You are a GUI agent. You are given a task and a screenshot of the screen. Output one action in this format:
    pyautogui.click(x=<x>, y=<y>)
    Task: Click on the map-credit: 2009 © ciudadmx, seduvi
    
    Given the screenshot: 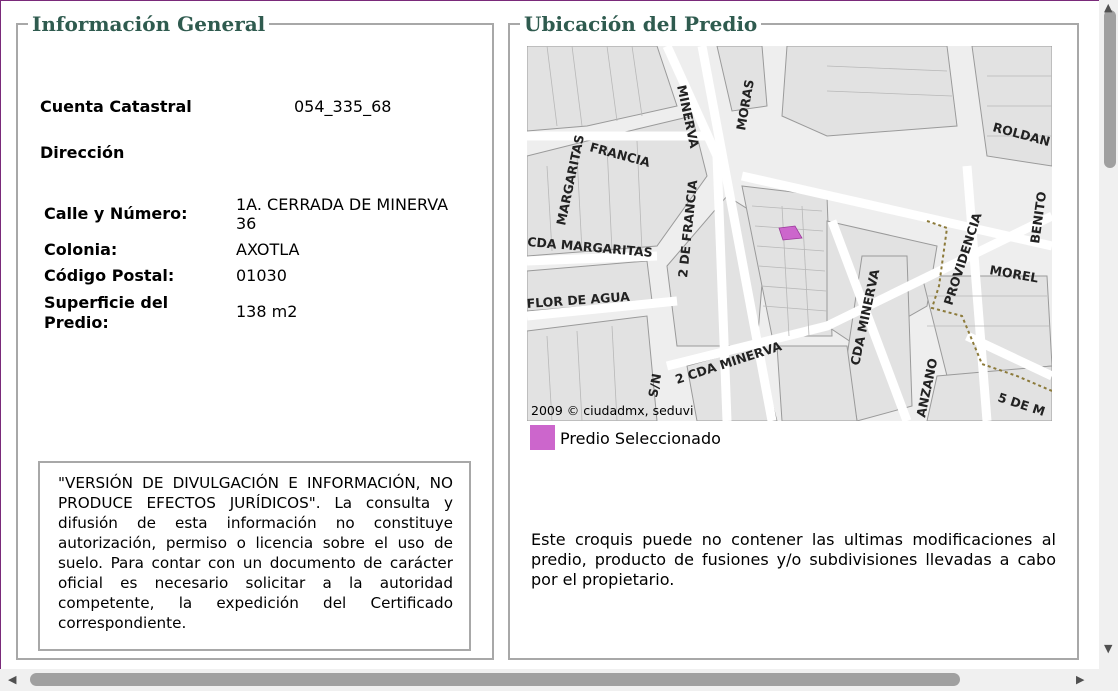 What is the action you would take?
    pyautogui.click(x=612, y=410)
    